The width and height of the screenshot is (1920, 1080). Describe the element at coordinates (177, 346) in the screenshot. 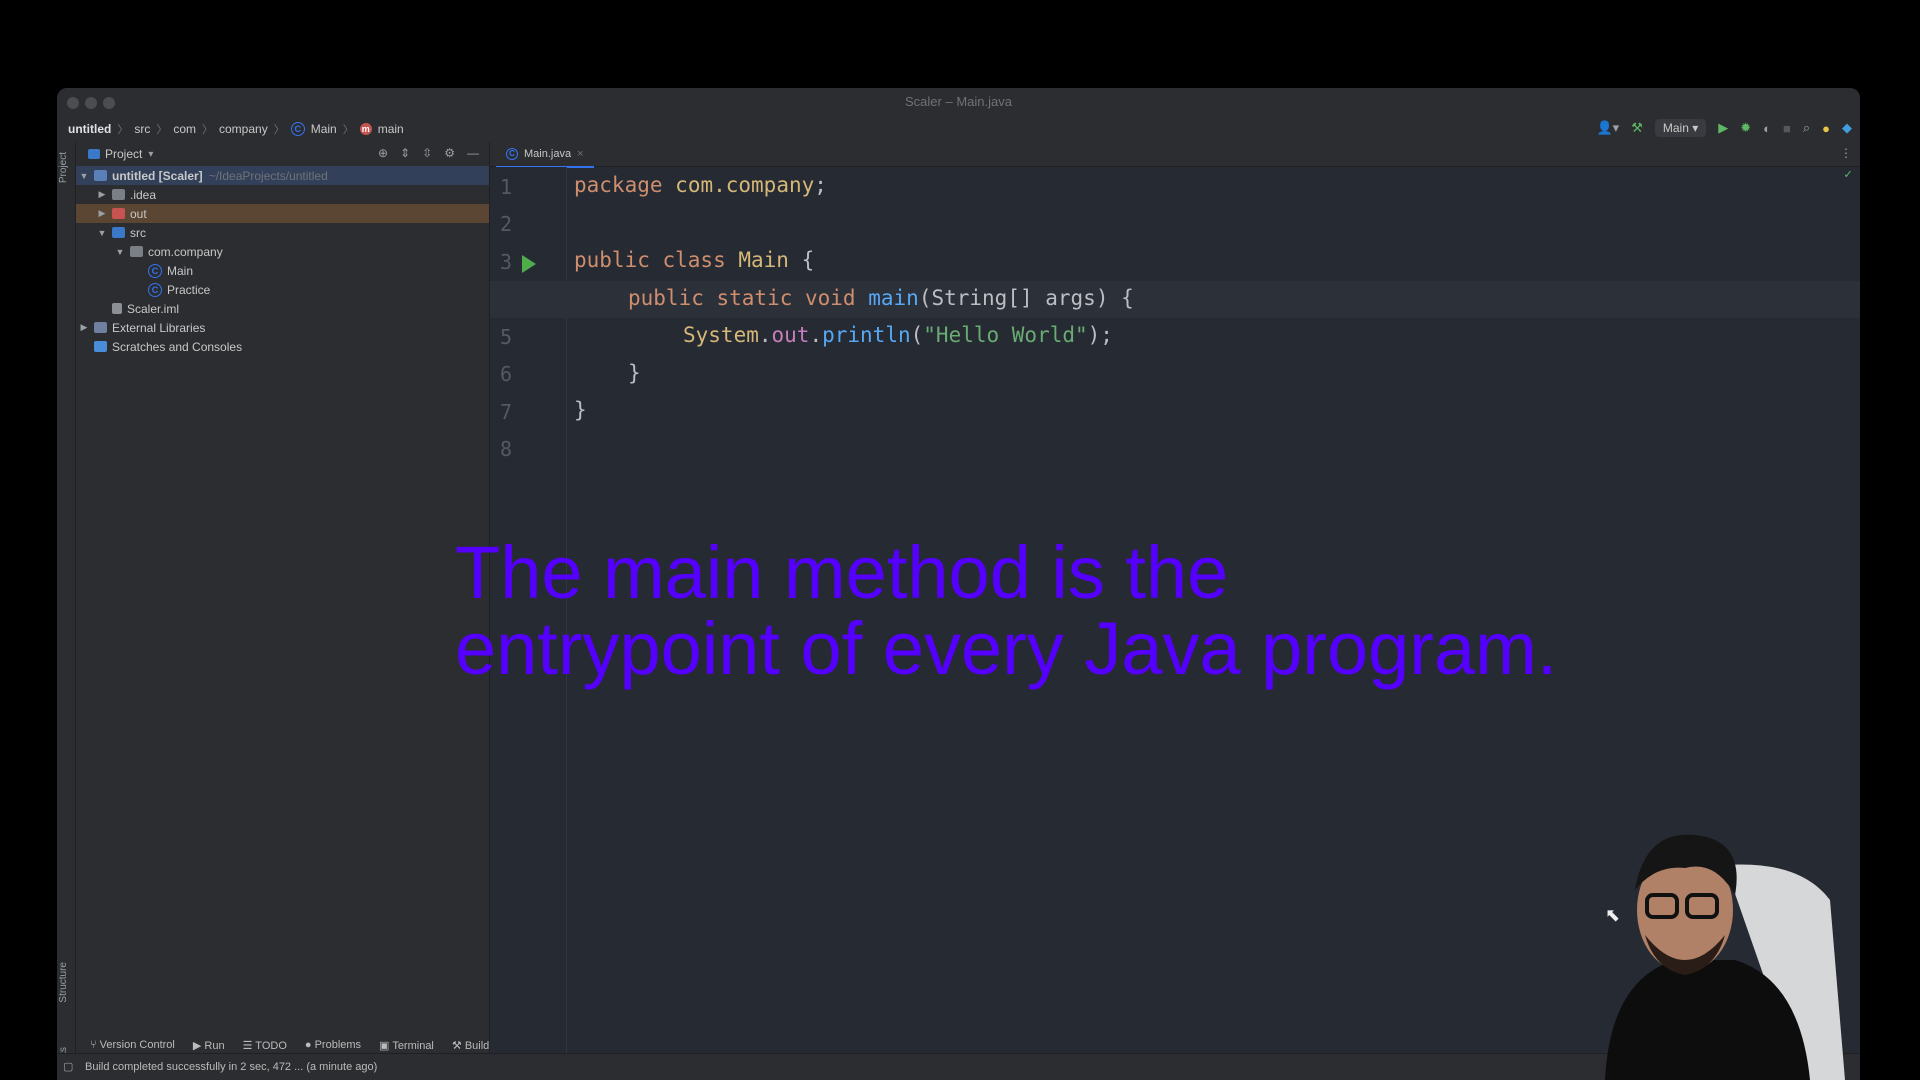

I see `tree-item-label: Scratches and Consoles` at that location.